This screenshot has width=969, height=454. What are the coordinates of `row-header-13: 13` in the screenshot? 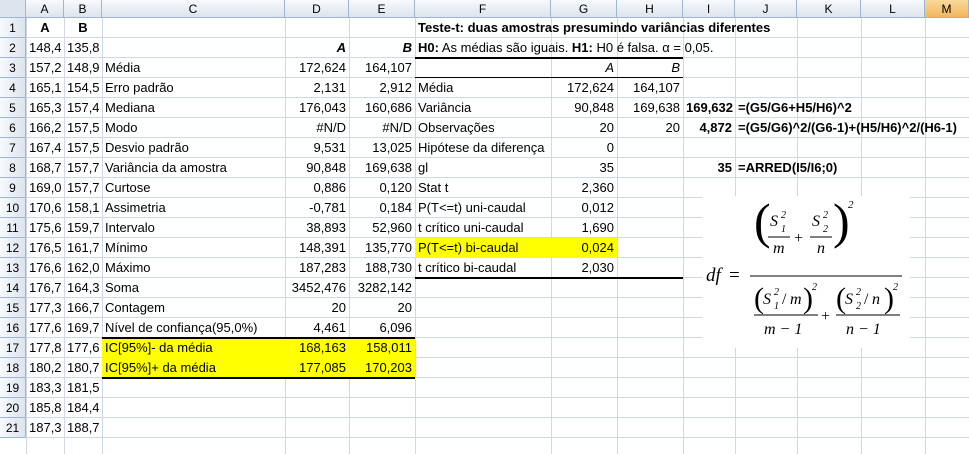 It's located at (13, 268).